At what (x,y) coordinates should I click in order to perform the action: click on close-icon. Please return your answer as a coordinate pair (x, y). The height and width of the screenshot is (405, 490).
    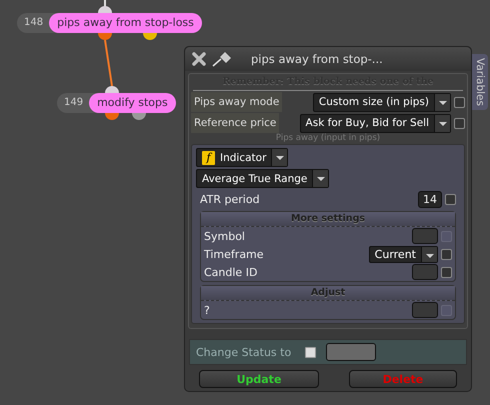
    Looking at the image, I should click on (199, 59).